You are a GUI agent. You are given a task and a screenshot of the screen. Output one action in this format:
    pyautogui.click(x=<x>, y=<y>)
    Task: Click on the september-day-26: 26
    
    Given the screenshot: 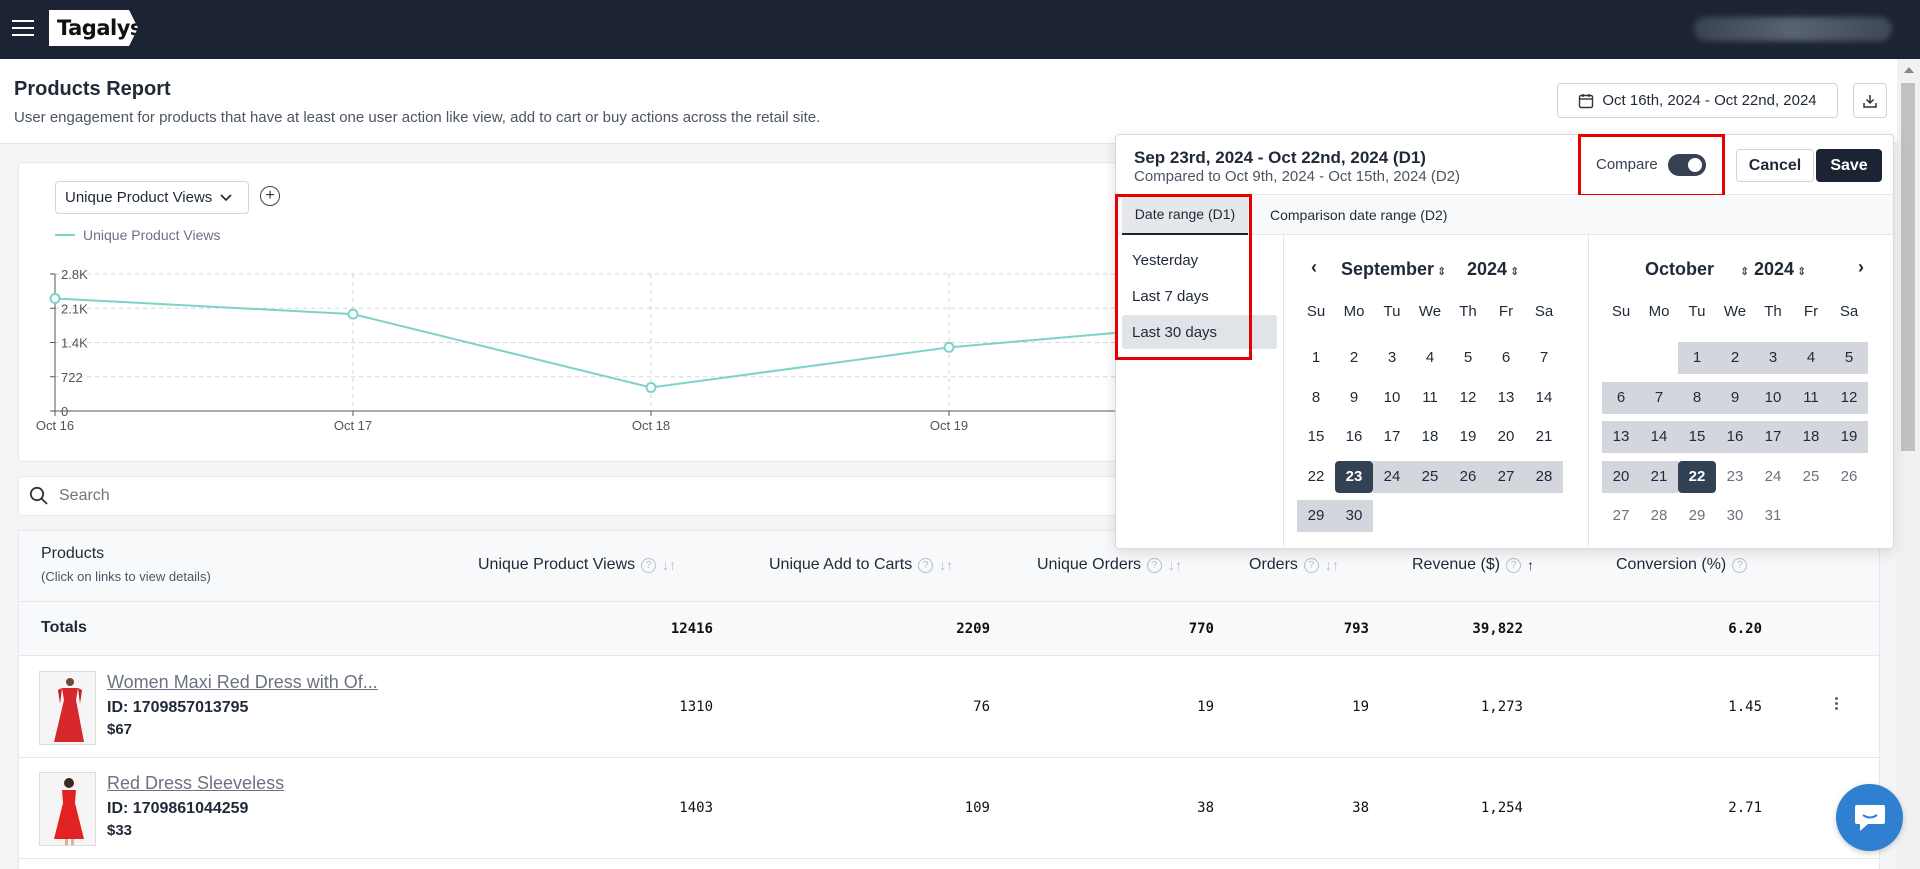 What is the action you would take?
    pyautogui.click(x=1468, y=476)
    